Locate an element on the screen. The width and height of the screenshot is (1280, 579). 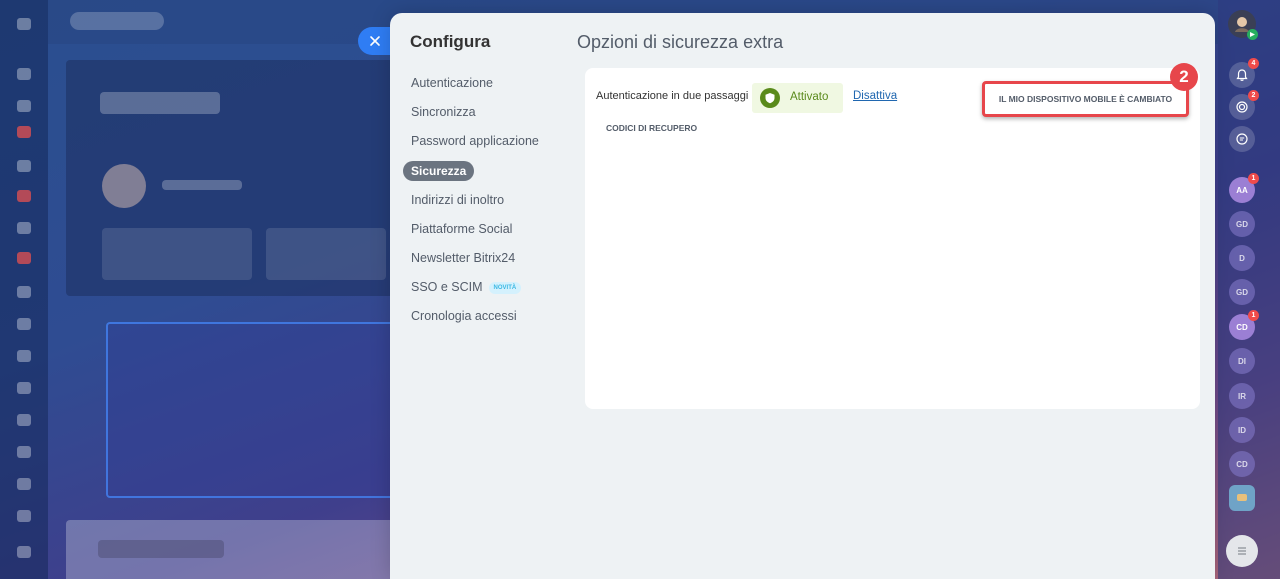
background-widget is located at coordinates (256, 410).